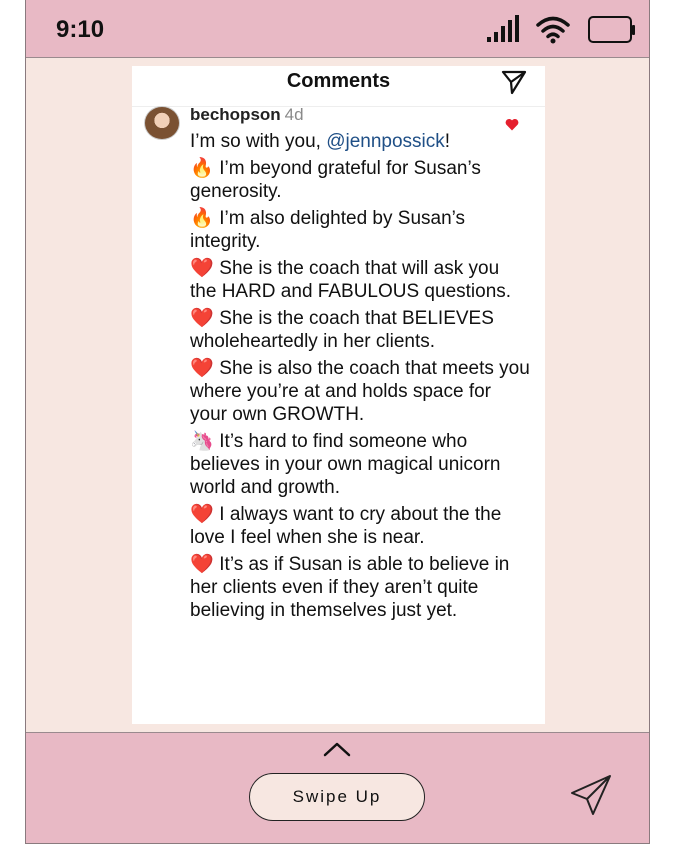  Describe the element at coordinates (258, 141) in the screenshot. I see `intro-text: I’m so with you,` at that location.